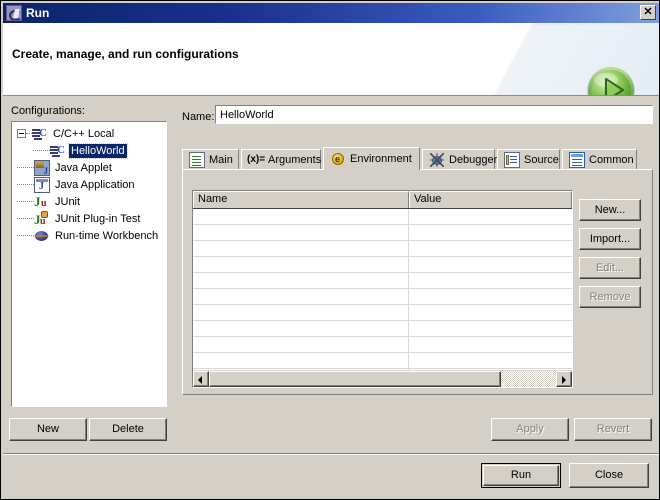 This screenshot has width=660, height=500. What do you see at coordinates (48, 429) in the screenshot?
I see `new-configuration-button: New` at bounding box center [48, 429].